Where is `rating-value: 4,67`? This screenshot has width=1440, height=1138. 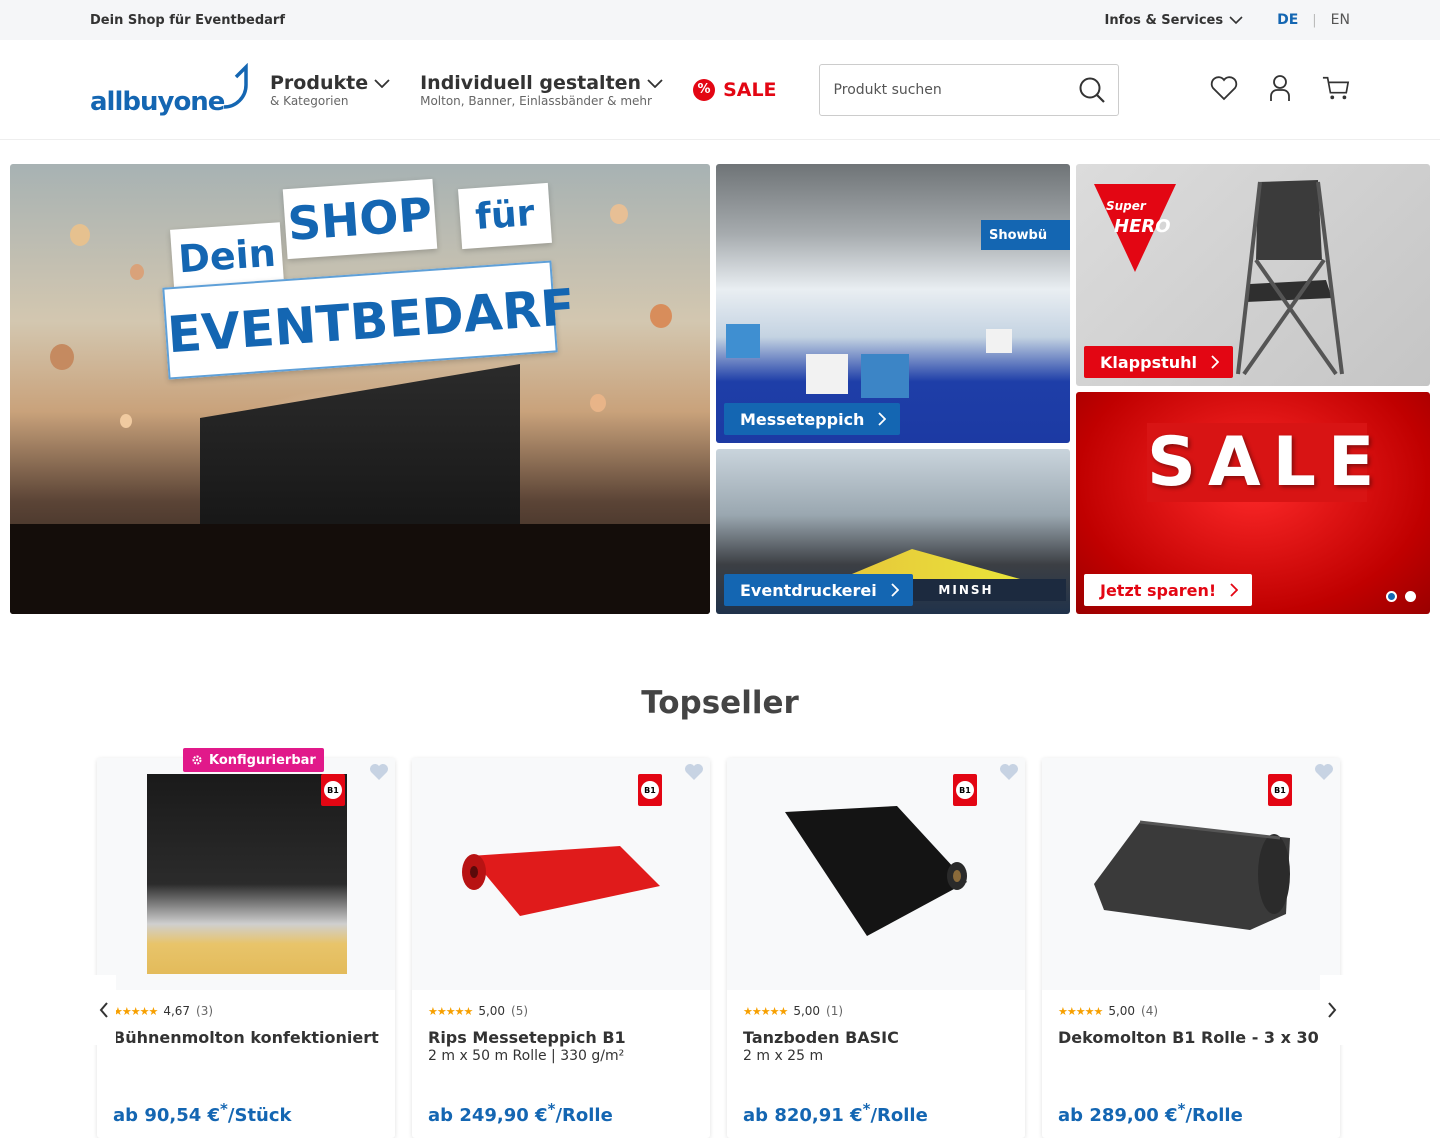
rating-value: 4,67 is located at coordinates (177, 1011).